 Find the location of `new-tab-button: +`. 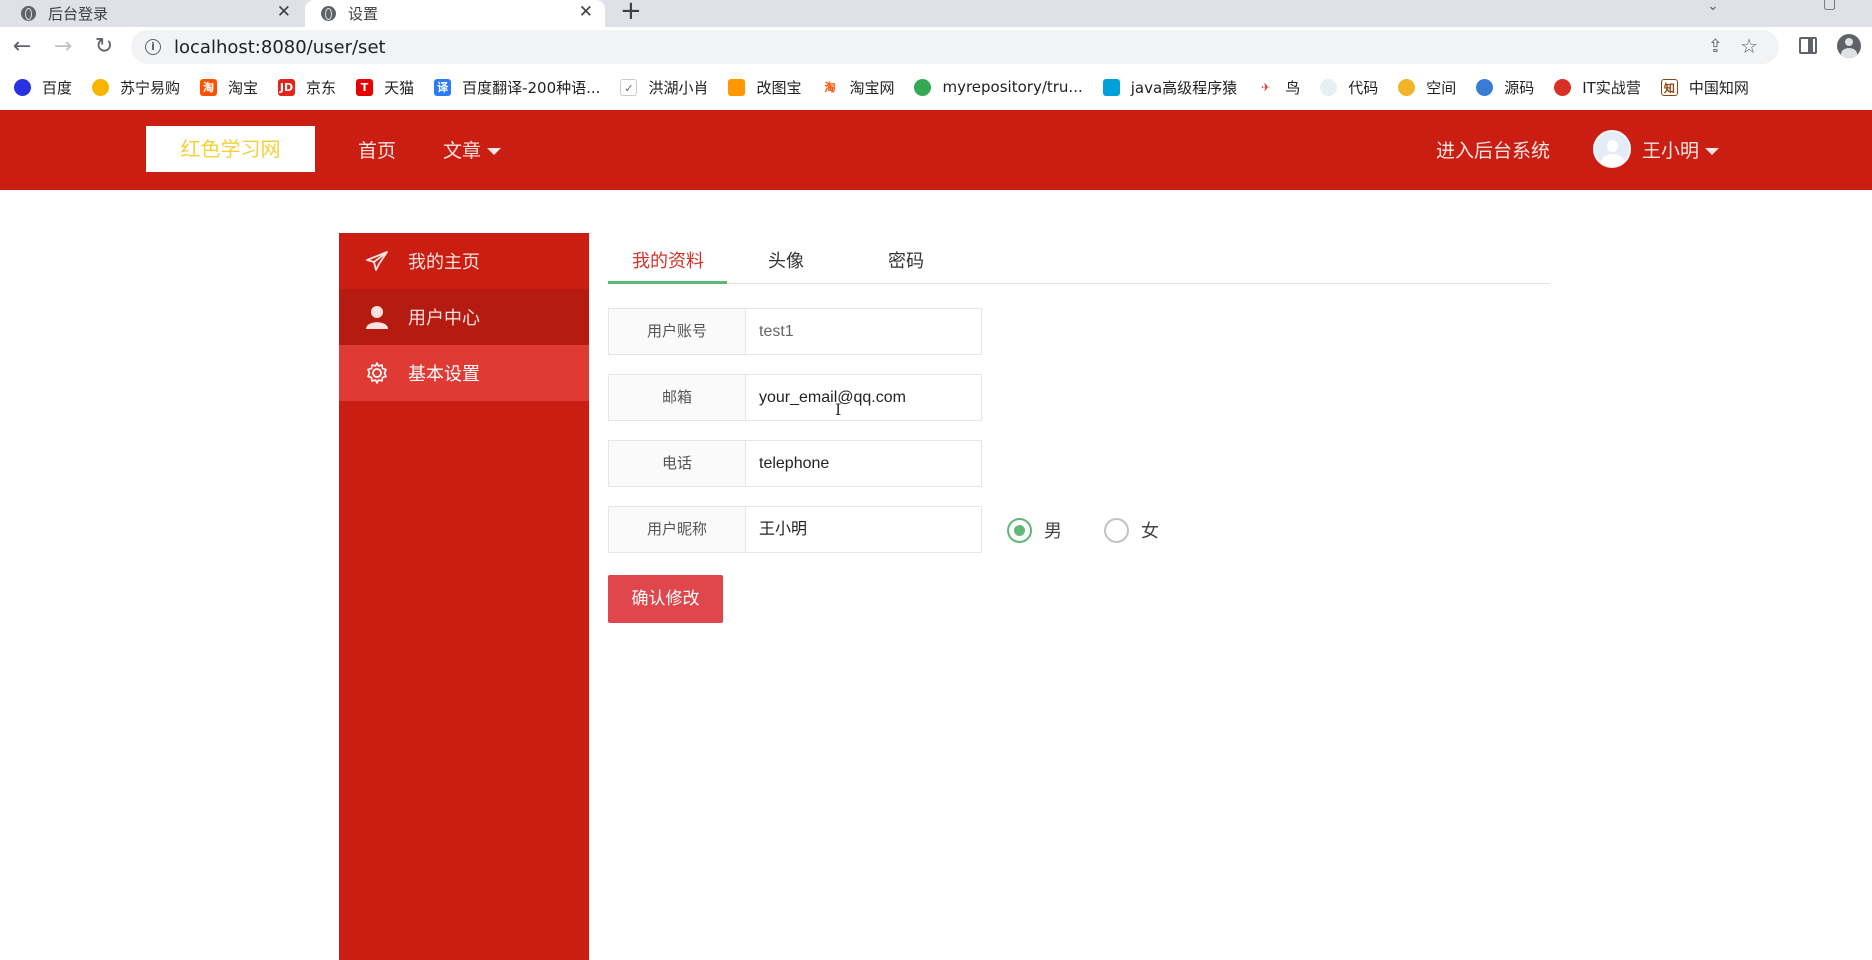

new-tab-button: + is located at coordinates (631, 13).